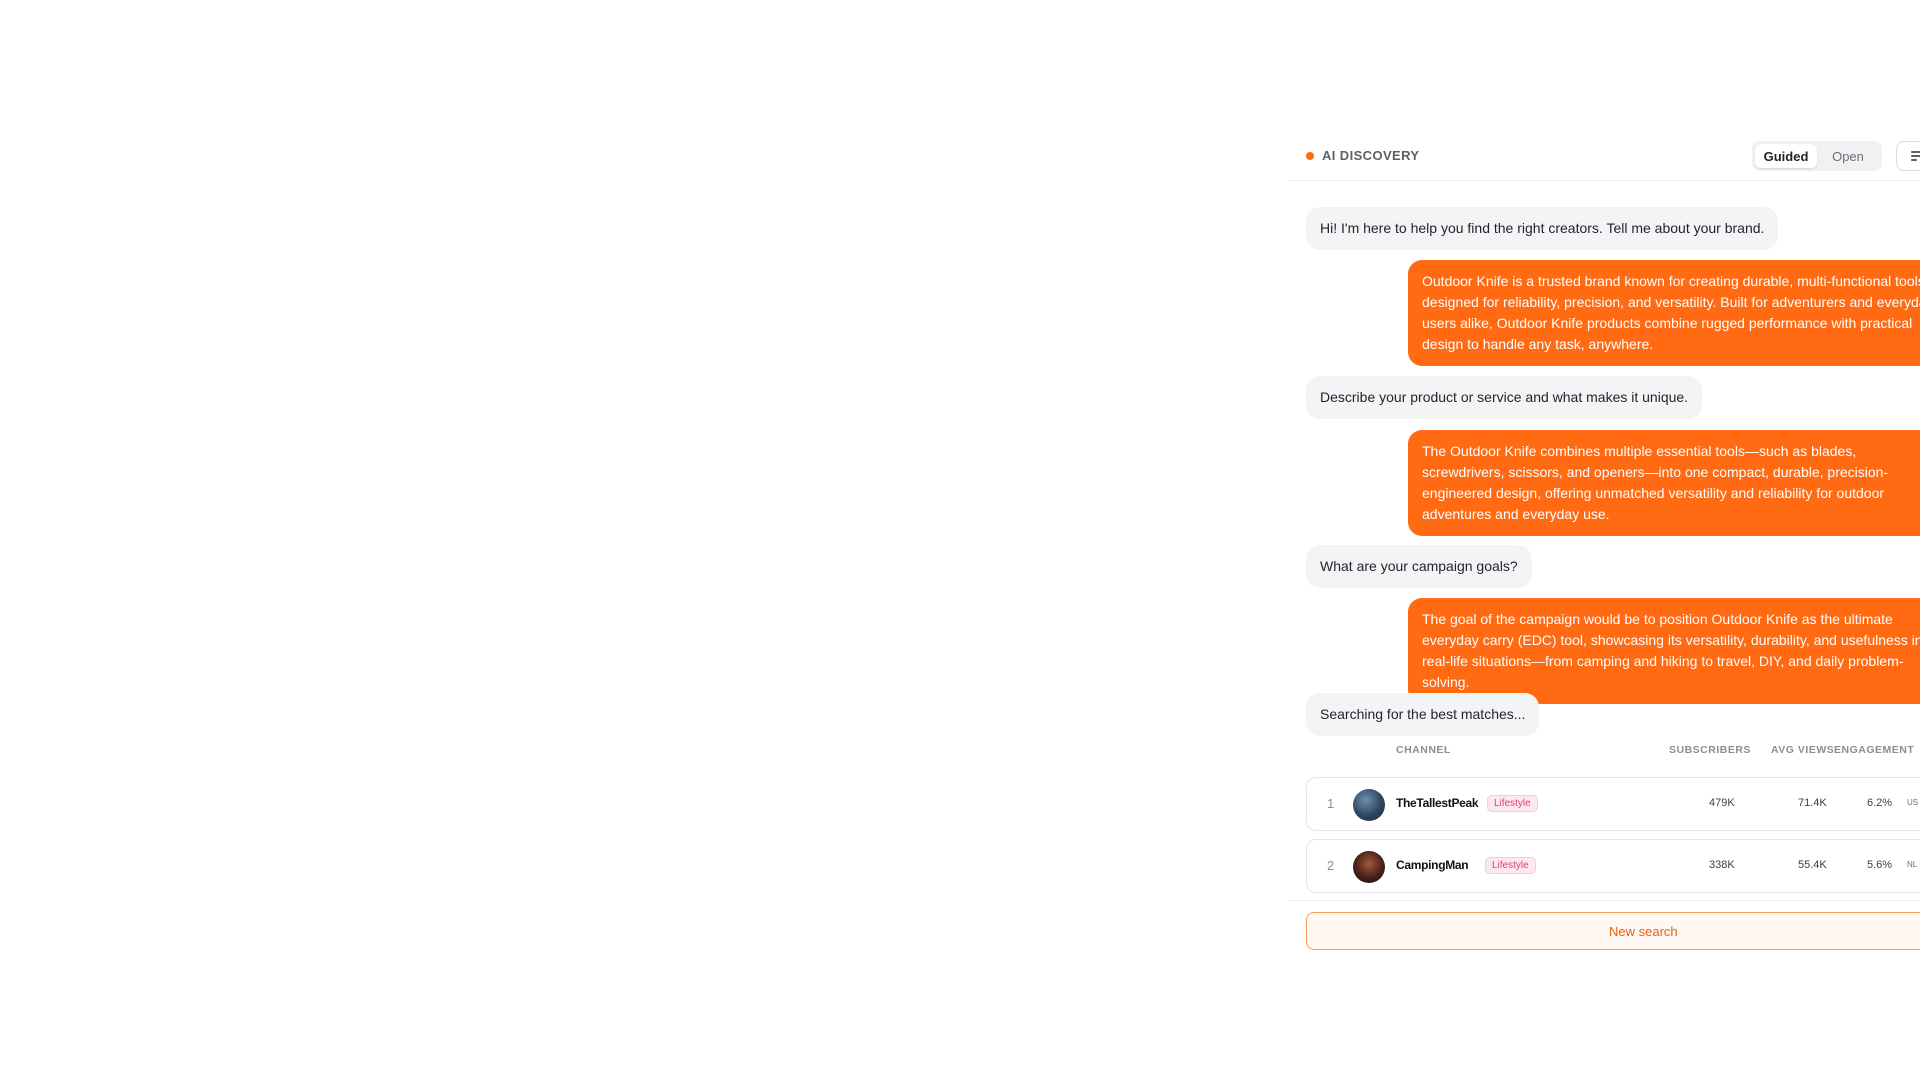 Image resolution: width=1920 pixels, height=1080 pixels. Describe the element at coordinates (1432, 865) in the screenshot. I see `channel-name: CampingMan` at that location.